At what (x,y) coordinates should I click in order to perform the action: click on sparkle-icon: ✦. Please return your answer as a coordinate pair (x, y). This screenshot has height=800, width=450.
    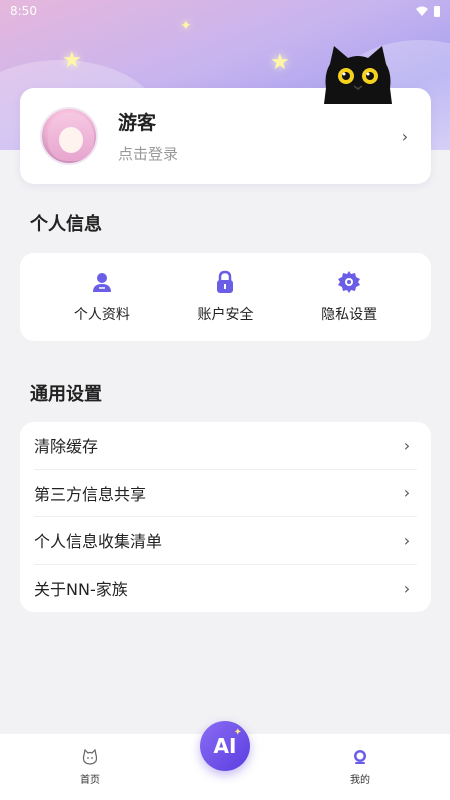
    Looking at the image, I should click on (237, 732).